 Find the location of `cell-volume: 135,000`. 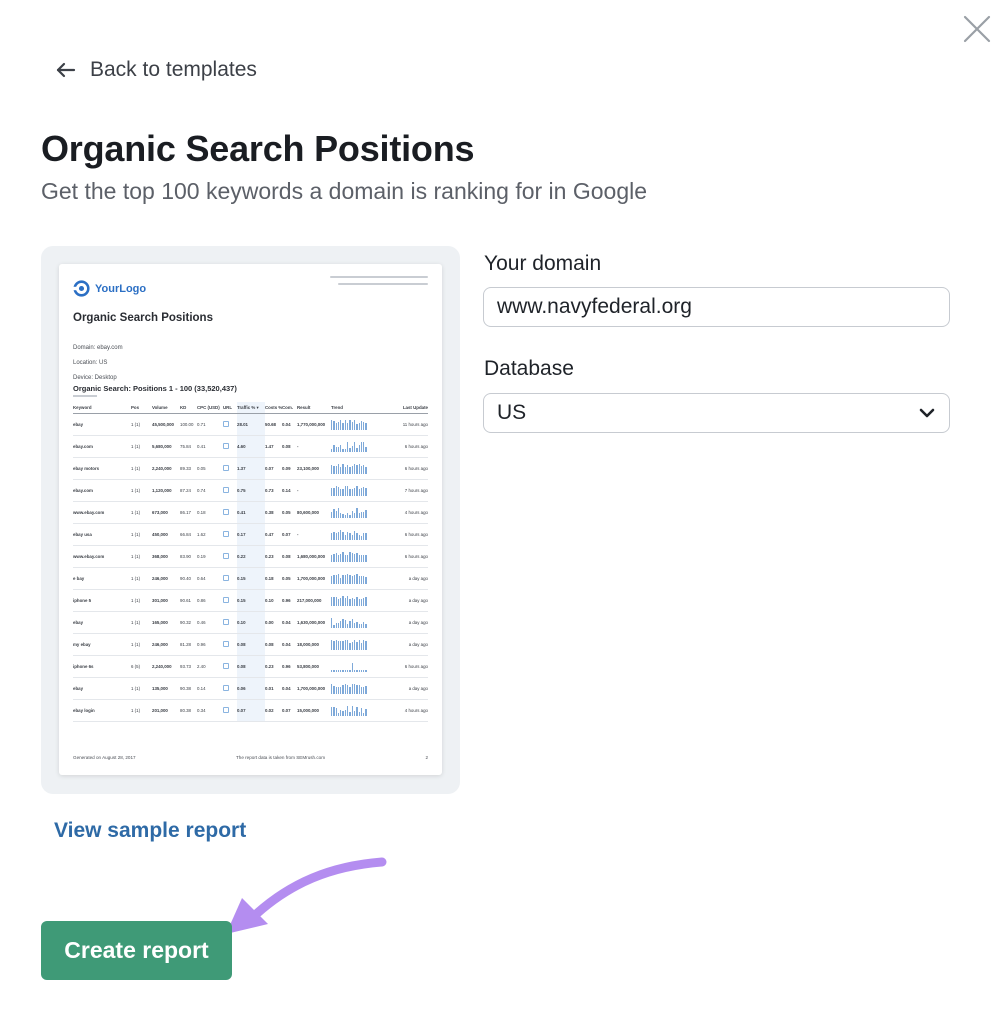

cell-volume: 135,000 is located at coordinates (160, 688).